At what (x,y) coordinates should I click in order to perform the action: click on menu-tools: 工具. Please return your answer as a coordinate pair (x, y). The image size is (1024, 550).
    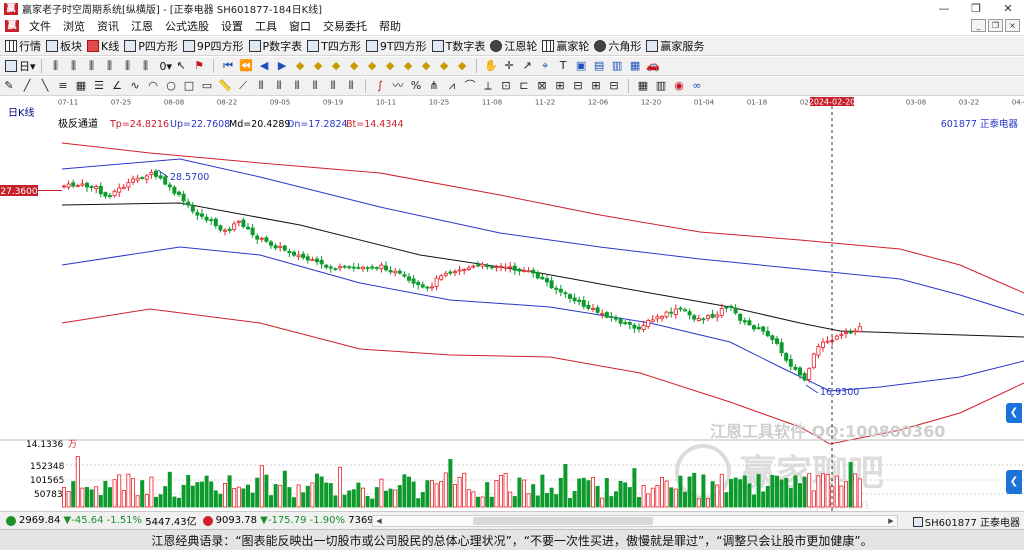
    Looking at the image, I should click on (266, 26).